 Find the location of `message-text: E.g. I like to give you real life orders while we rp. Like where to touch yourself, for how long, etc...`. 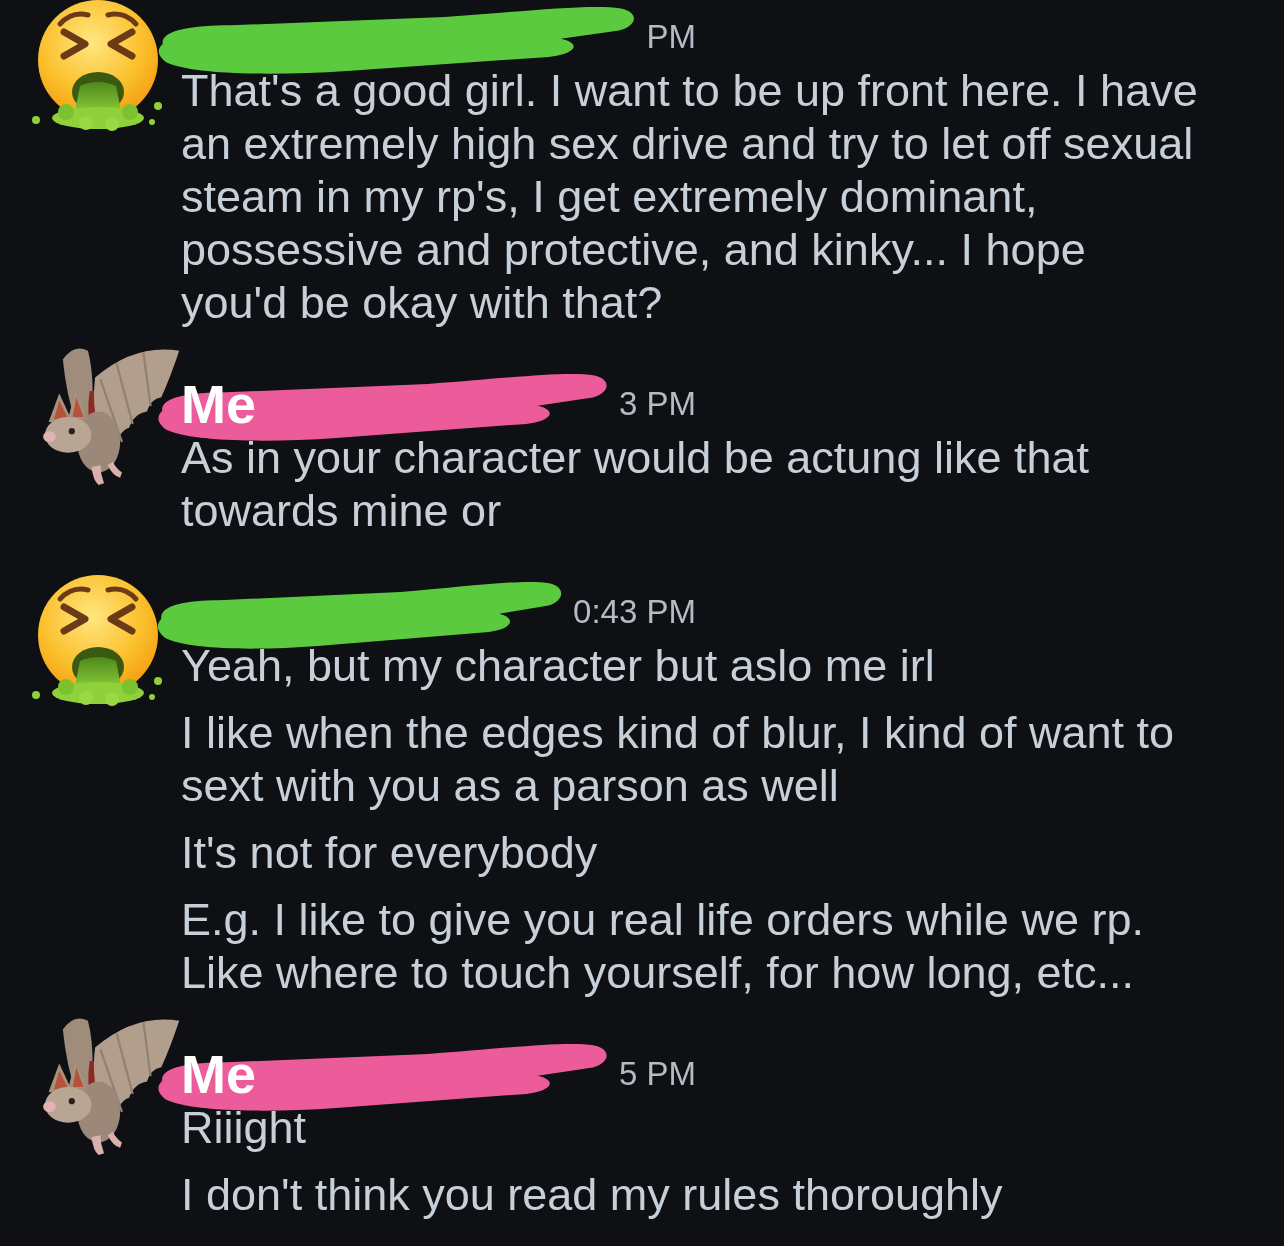

message-text: E.g. I like to give you real life orders while we rp. Like where to touch yourself, for how long, etc... is located at coordinates (663, 946).